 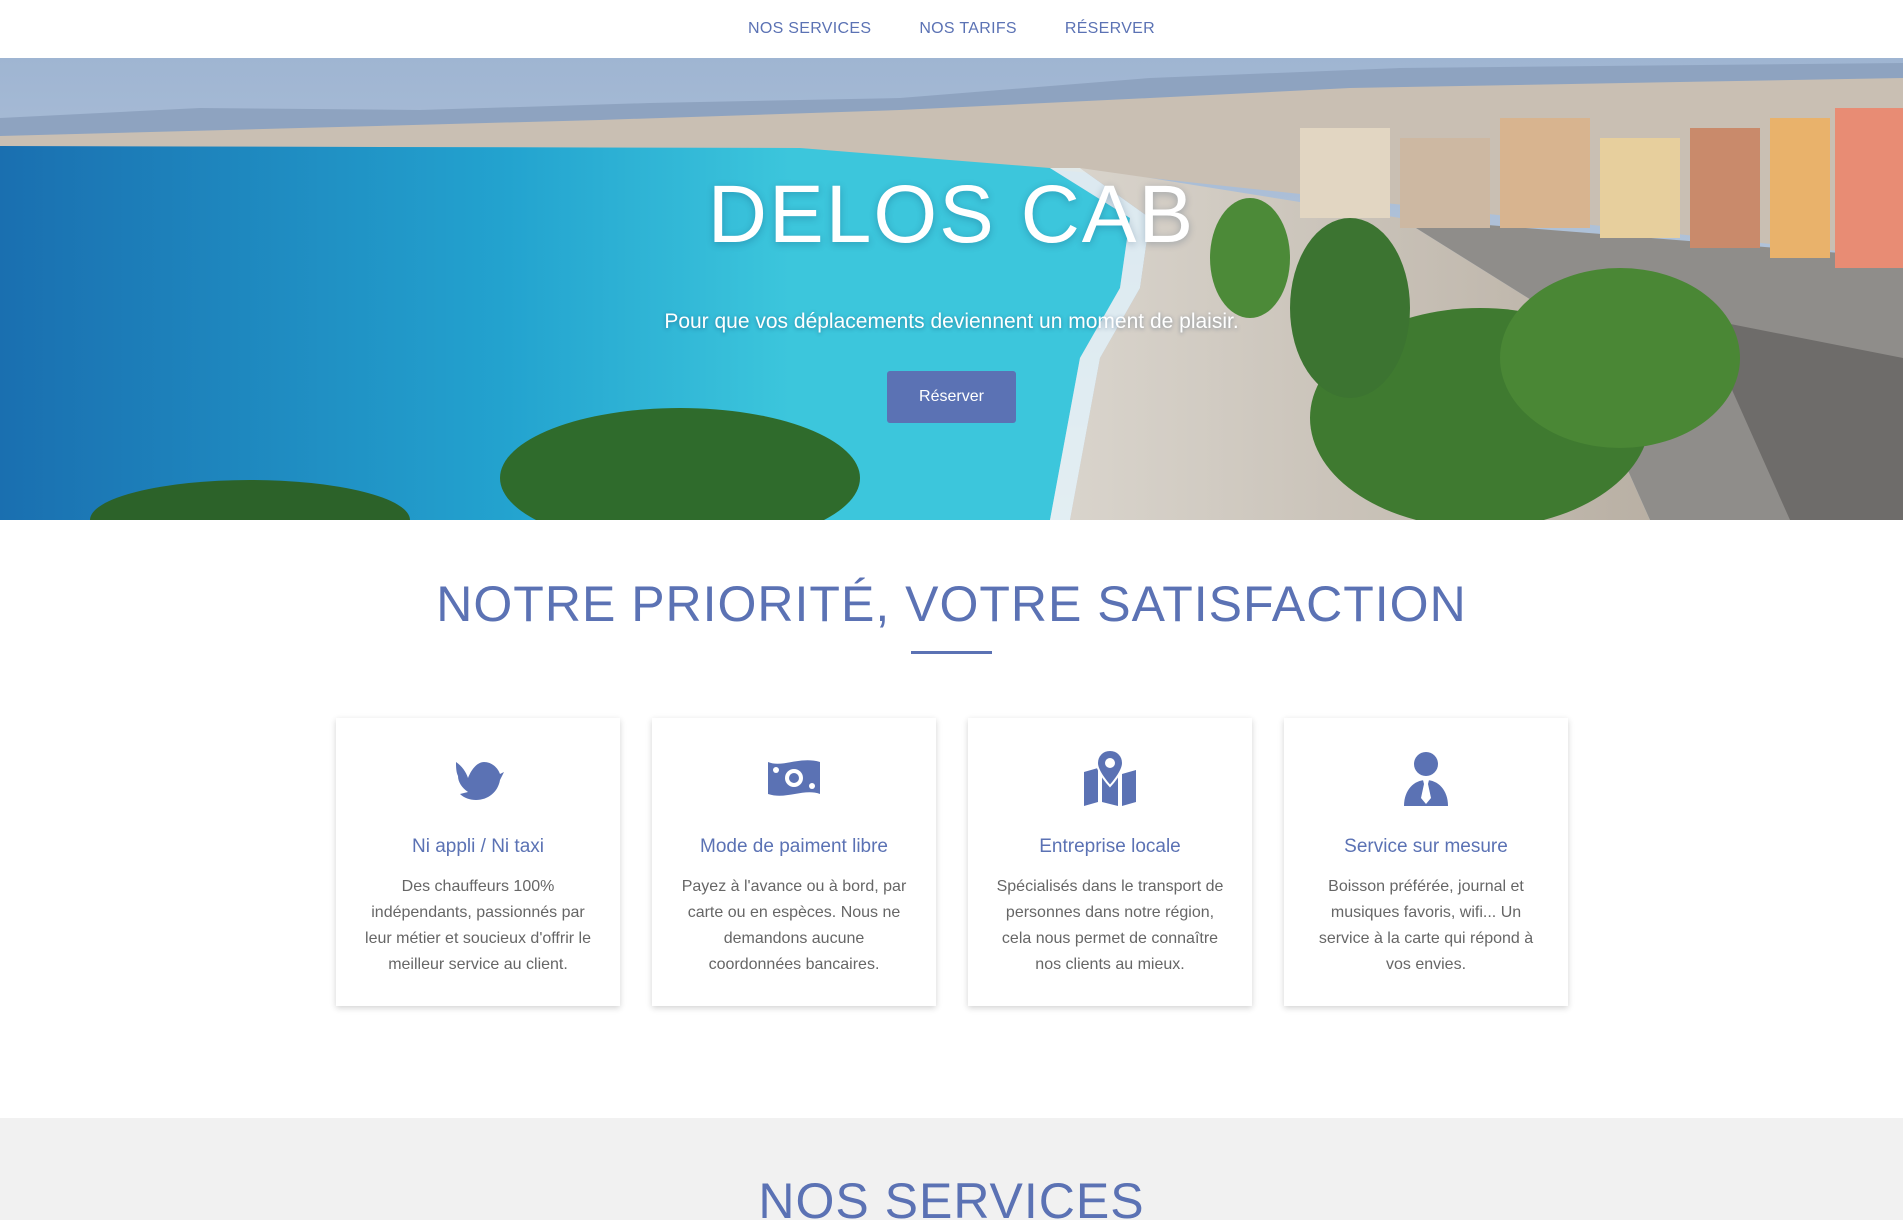 I want to click on nav-link-services: NOS SERVICES, so click(x=809, y=29).